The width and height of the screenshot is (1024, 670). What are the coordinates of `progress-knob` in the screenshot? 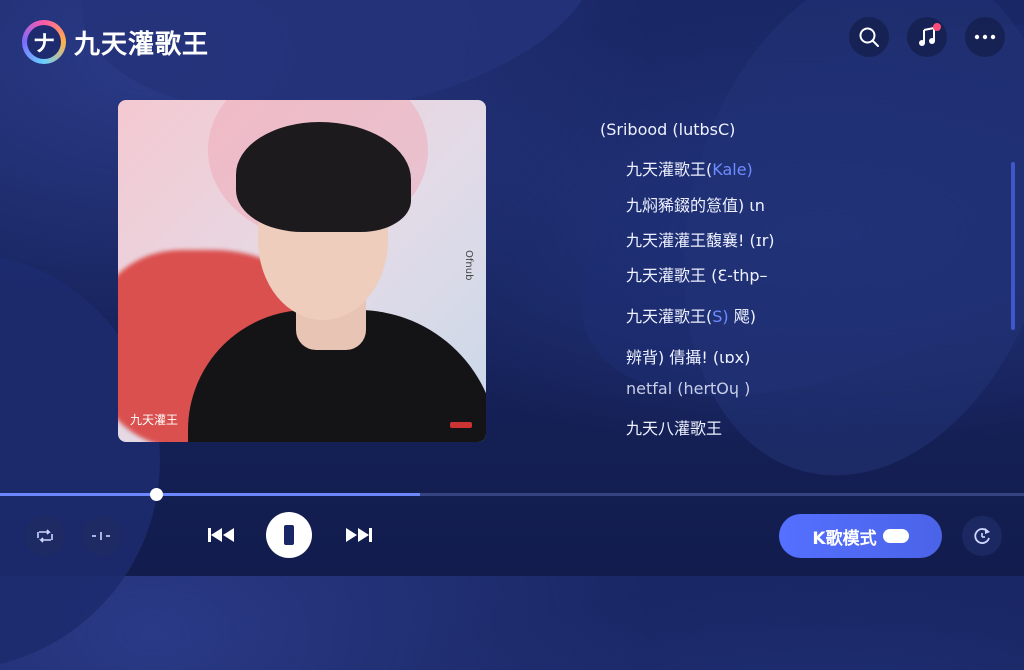 It's located at (156, 494).